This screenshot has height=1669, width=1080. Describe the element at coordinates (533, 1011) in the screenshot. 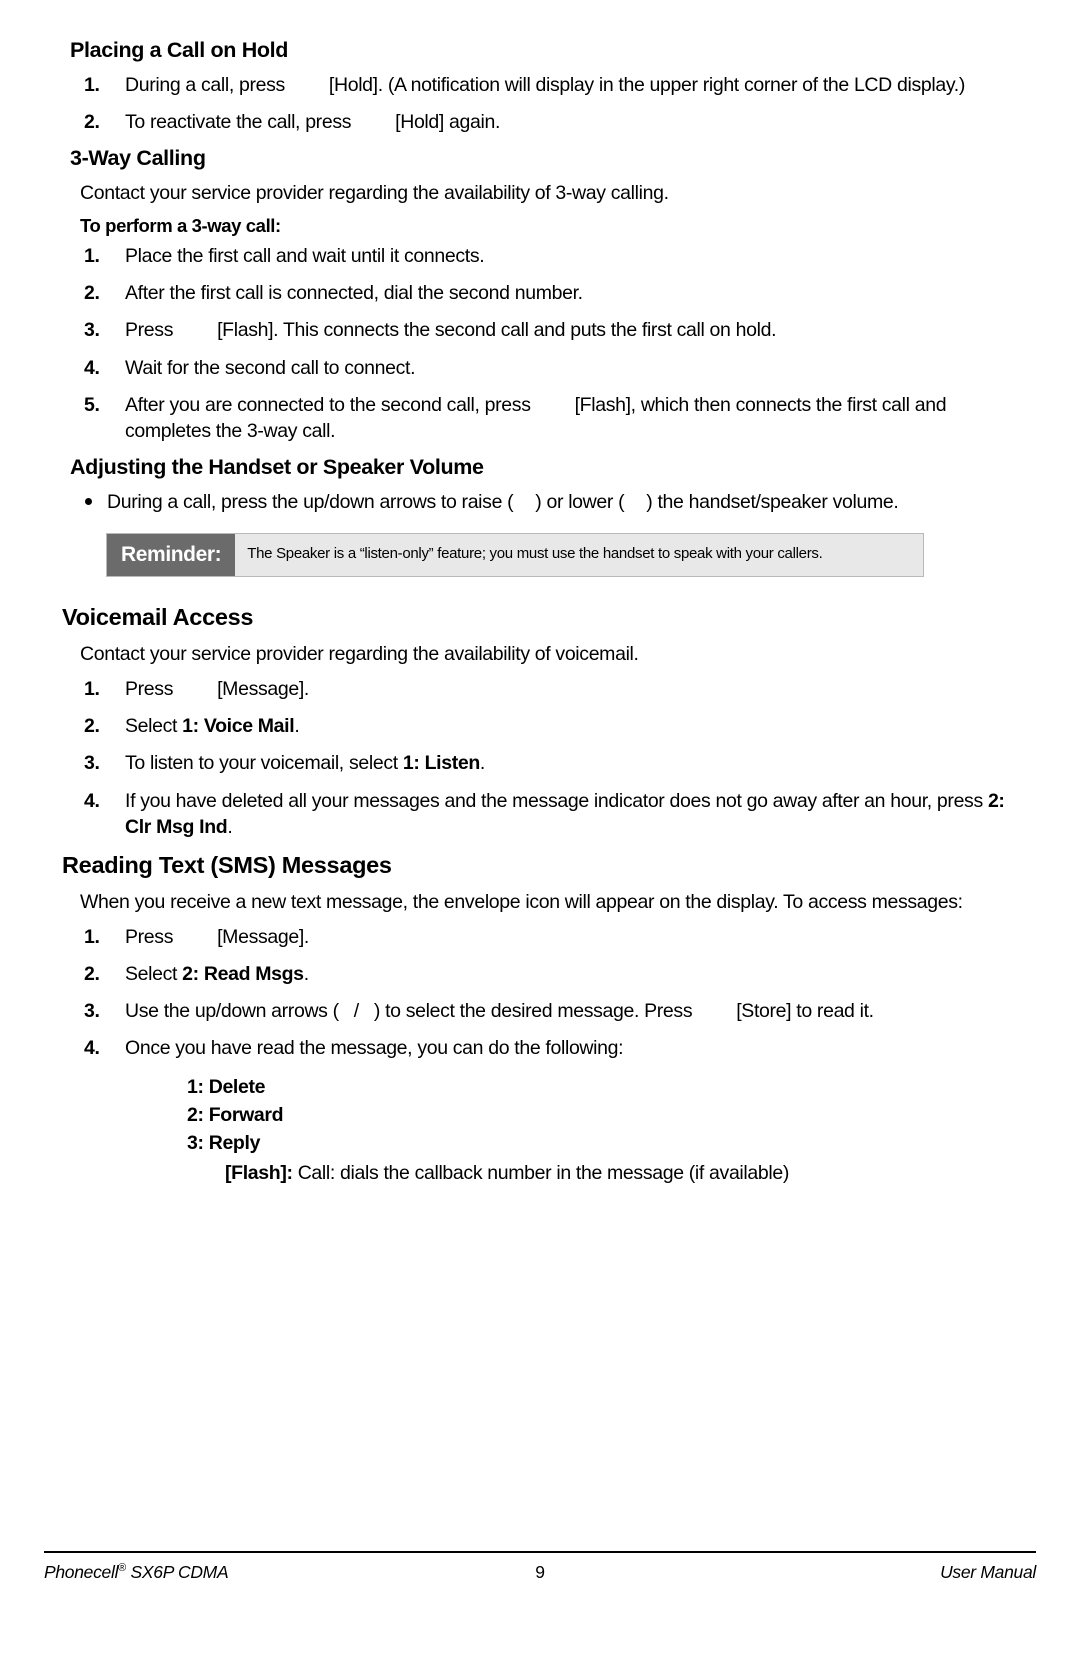

I see `step-text-post: ) to select the desired message. Press` at that location.